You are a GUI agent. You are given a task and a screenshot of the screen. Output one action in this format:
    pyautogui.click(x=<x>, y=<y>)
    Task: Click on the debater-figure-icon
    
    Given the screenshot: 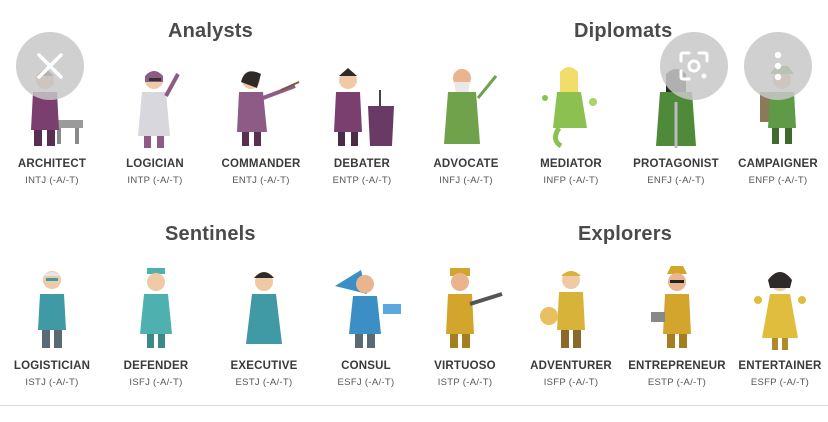 What is the action you would take?
    pyautogui.click(x=364, y=107)
    